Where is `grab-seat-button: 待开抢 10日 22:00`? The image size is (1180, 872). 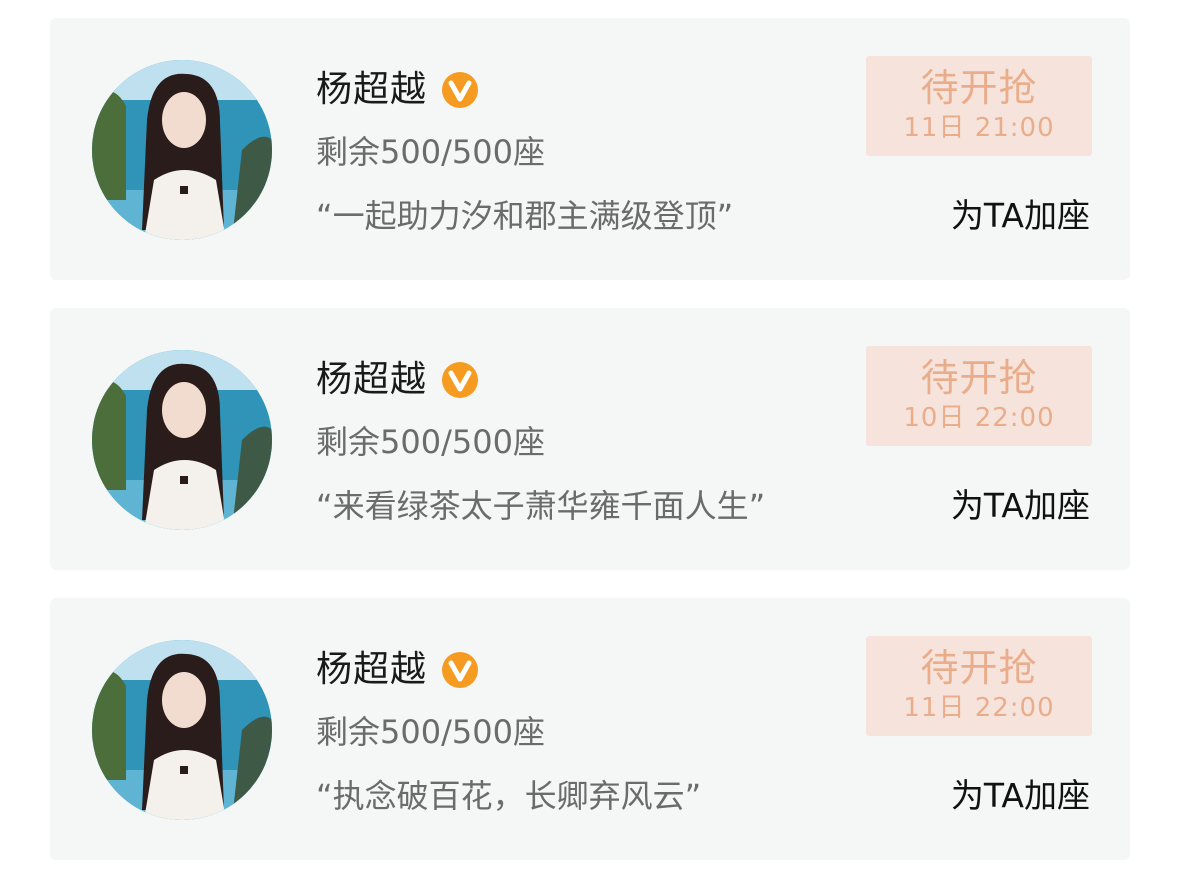 grab-seat-button: 待开抢 10日 22:00 is located at coordinates (979, 396).